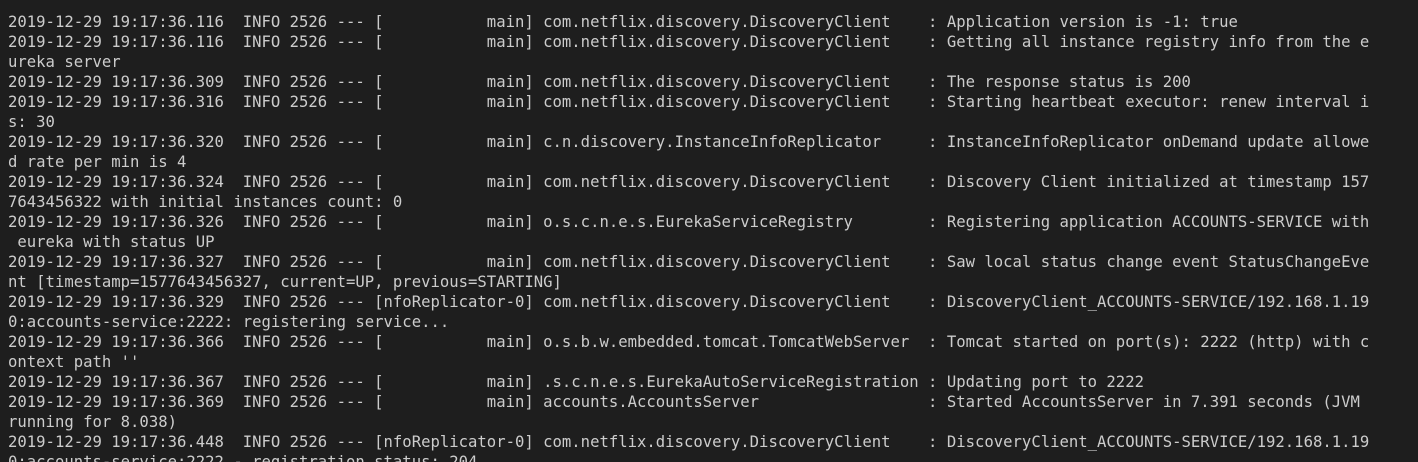 Image resolution: width=1418 pixels, height=462 pixels. I want to click on log-line: ontext path '', so click(74, 362).